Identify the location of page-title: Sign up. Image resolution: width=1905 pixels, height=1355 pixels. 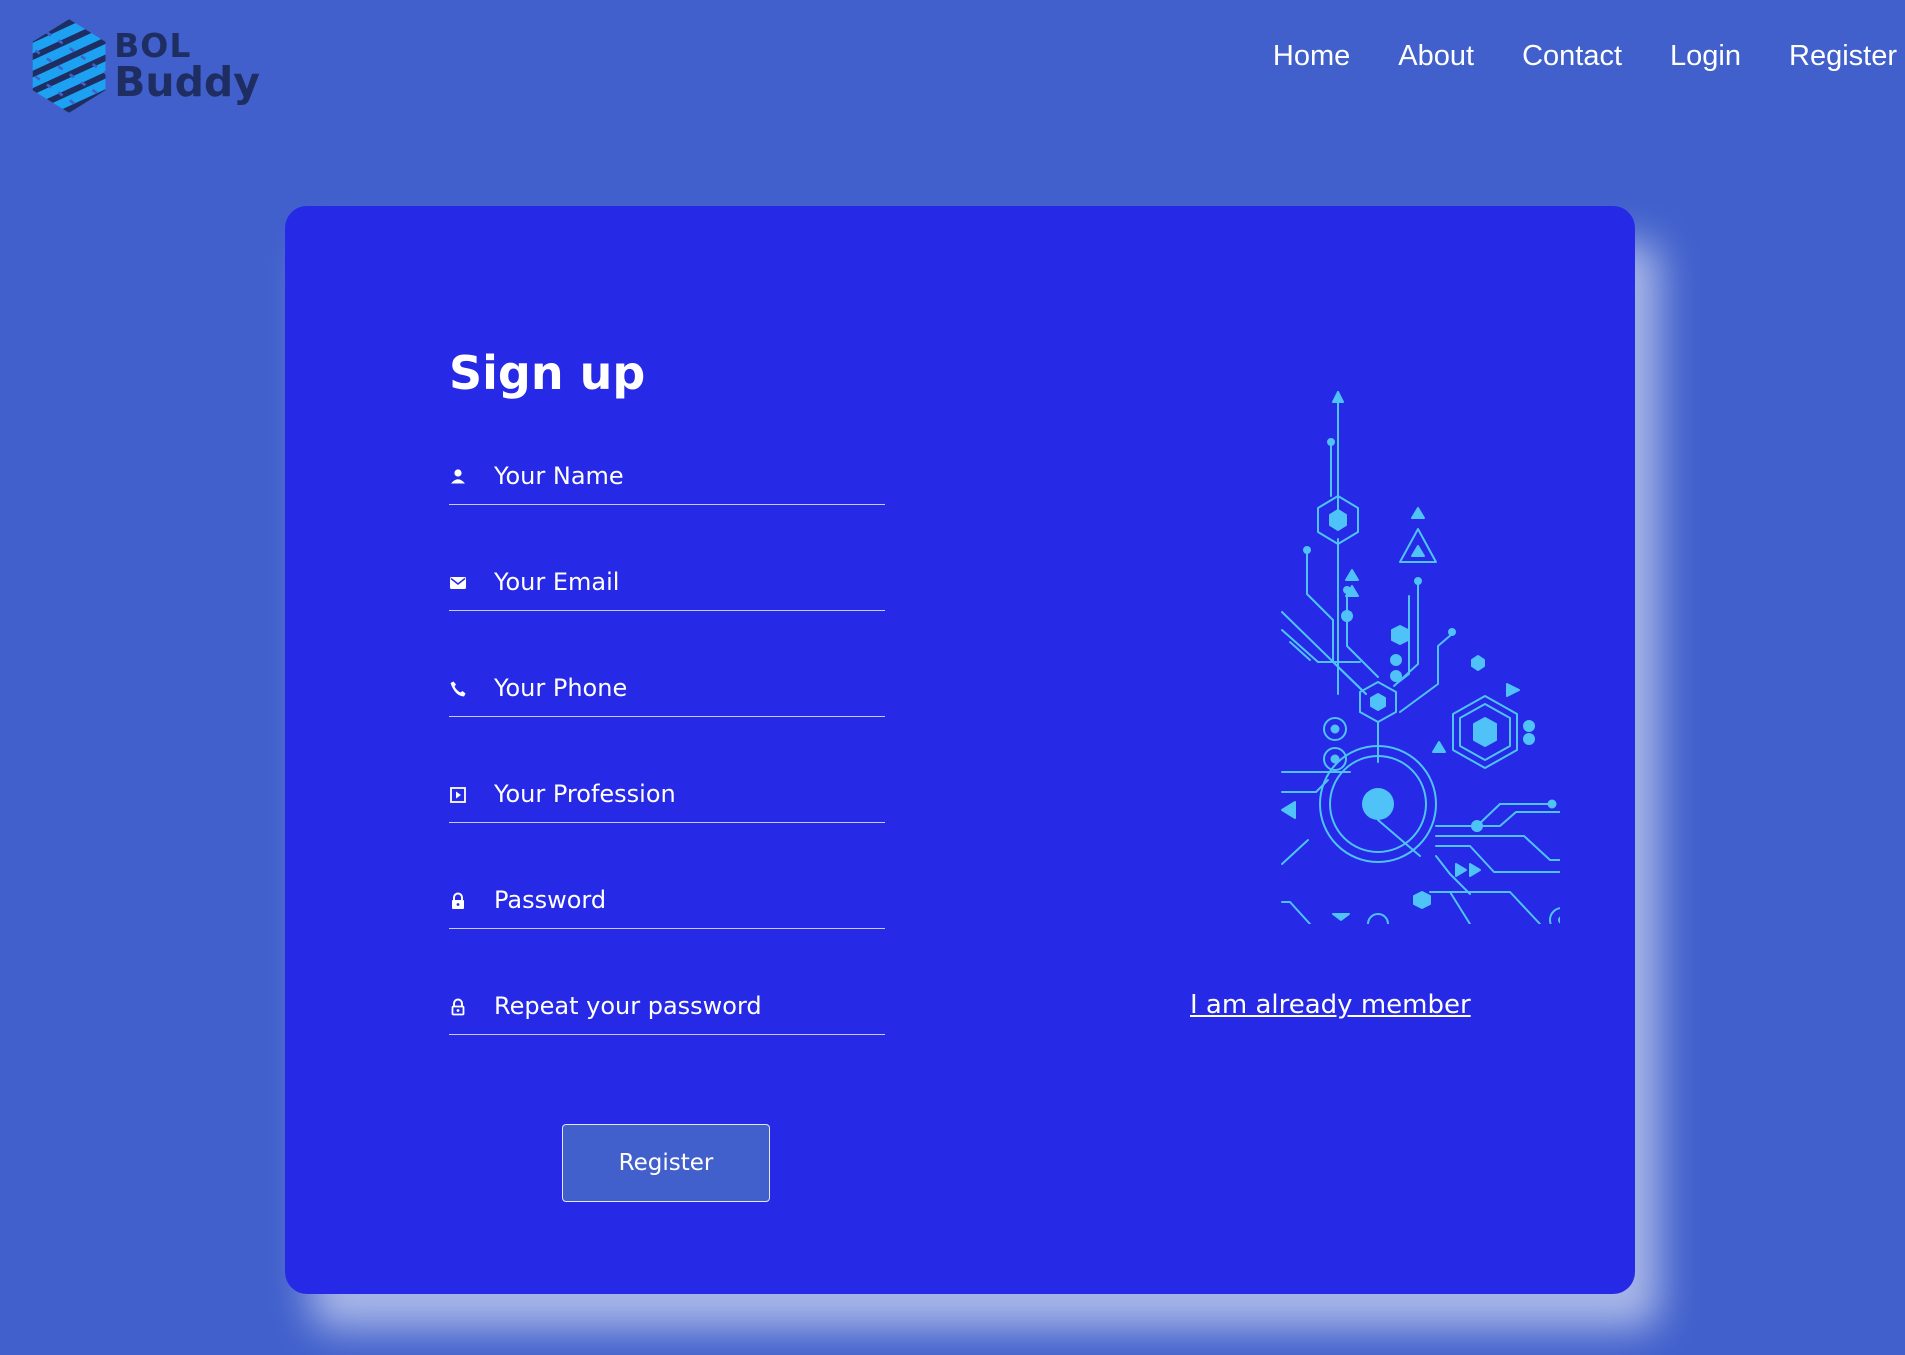
(547, 373).